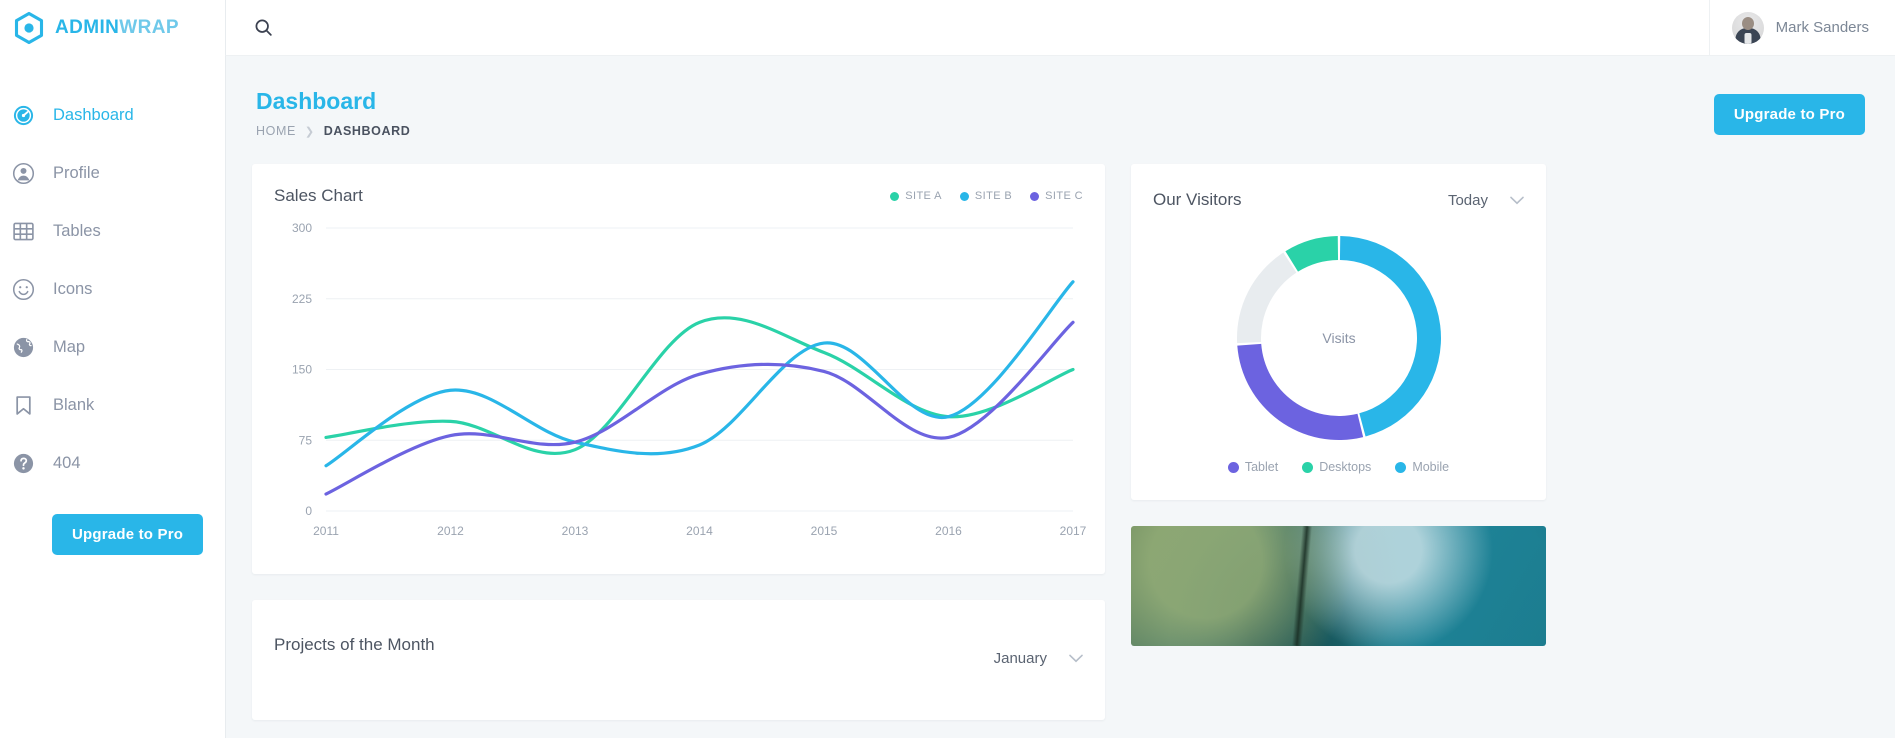 This screenshot has width=1895, height=738. I want to click on visitors-donut-chart: Visits, so click(1339, 338).